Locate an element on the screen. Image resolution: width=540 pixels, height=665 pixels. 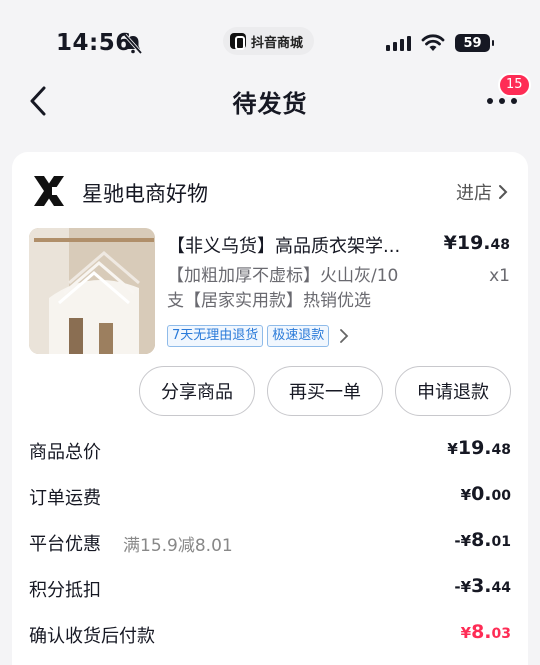
notification-badge: 15 is located at coordinates (514, 85).